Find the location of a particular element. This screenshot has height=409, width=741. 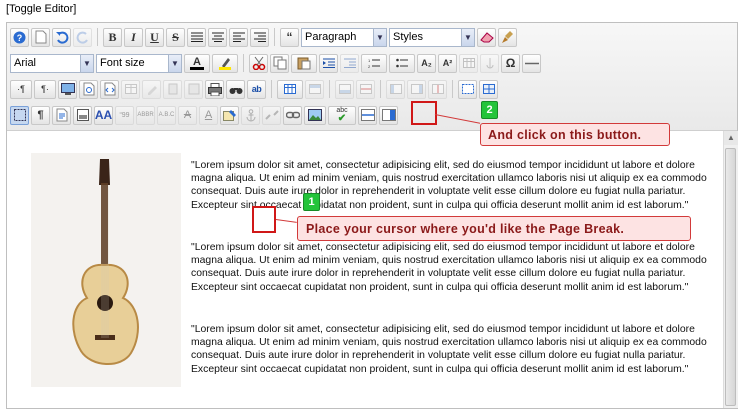

del-icon: A is located at coordinates (187, 115).